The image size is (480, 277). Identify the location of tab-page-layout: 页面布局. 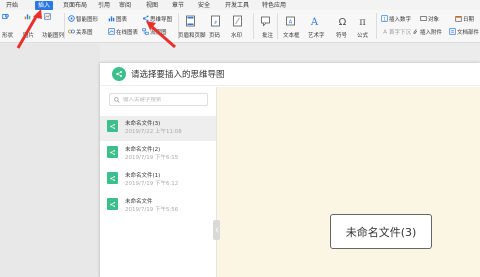
(75, 5).